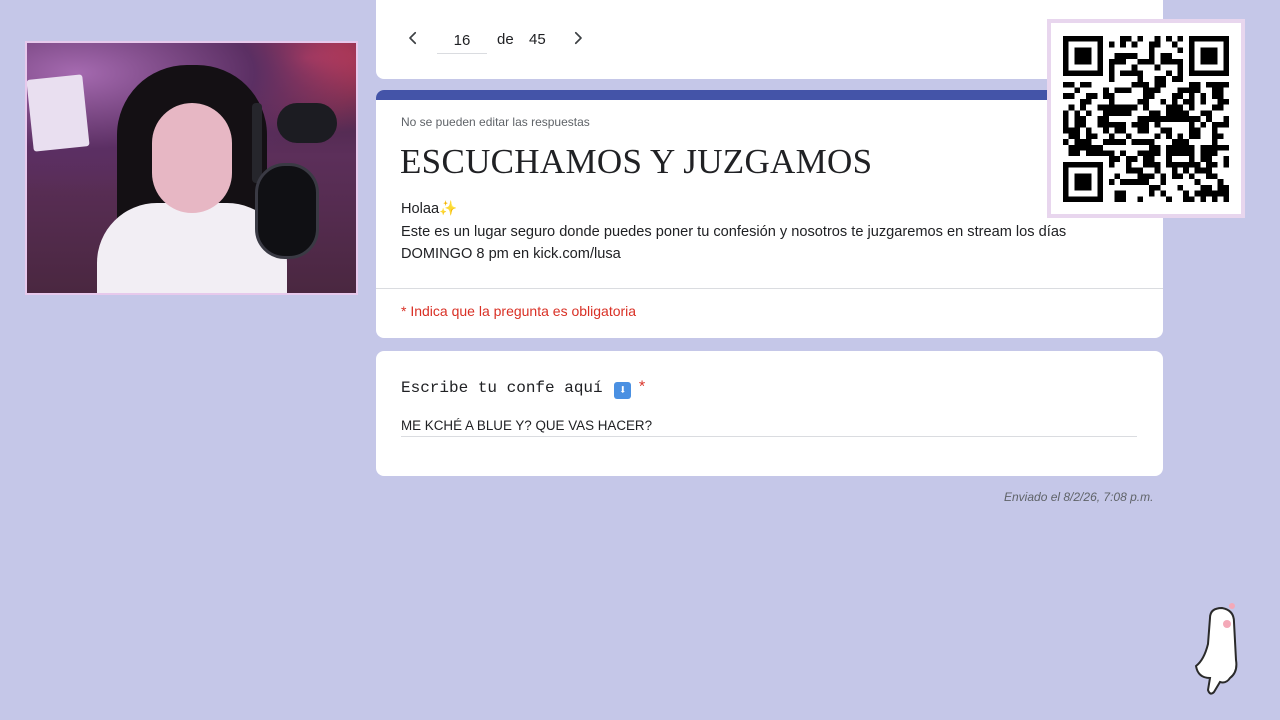 Image resolution: width=1280 pixels, height=720 pixels. What do you see at coordinates (505, 39) in the screenshot?
I see `page-of-label: de` at bounding box center [505, 39].